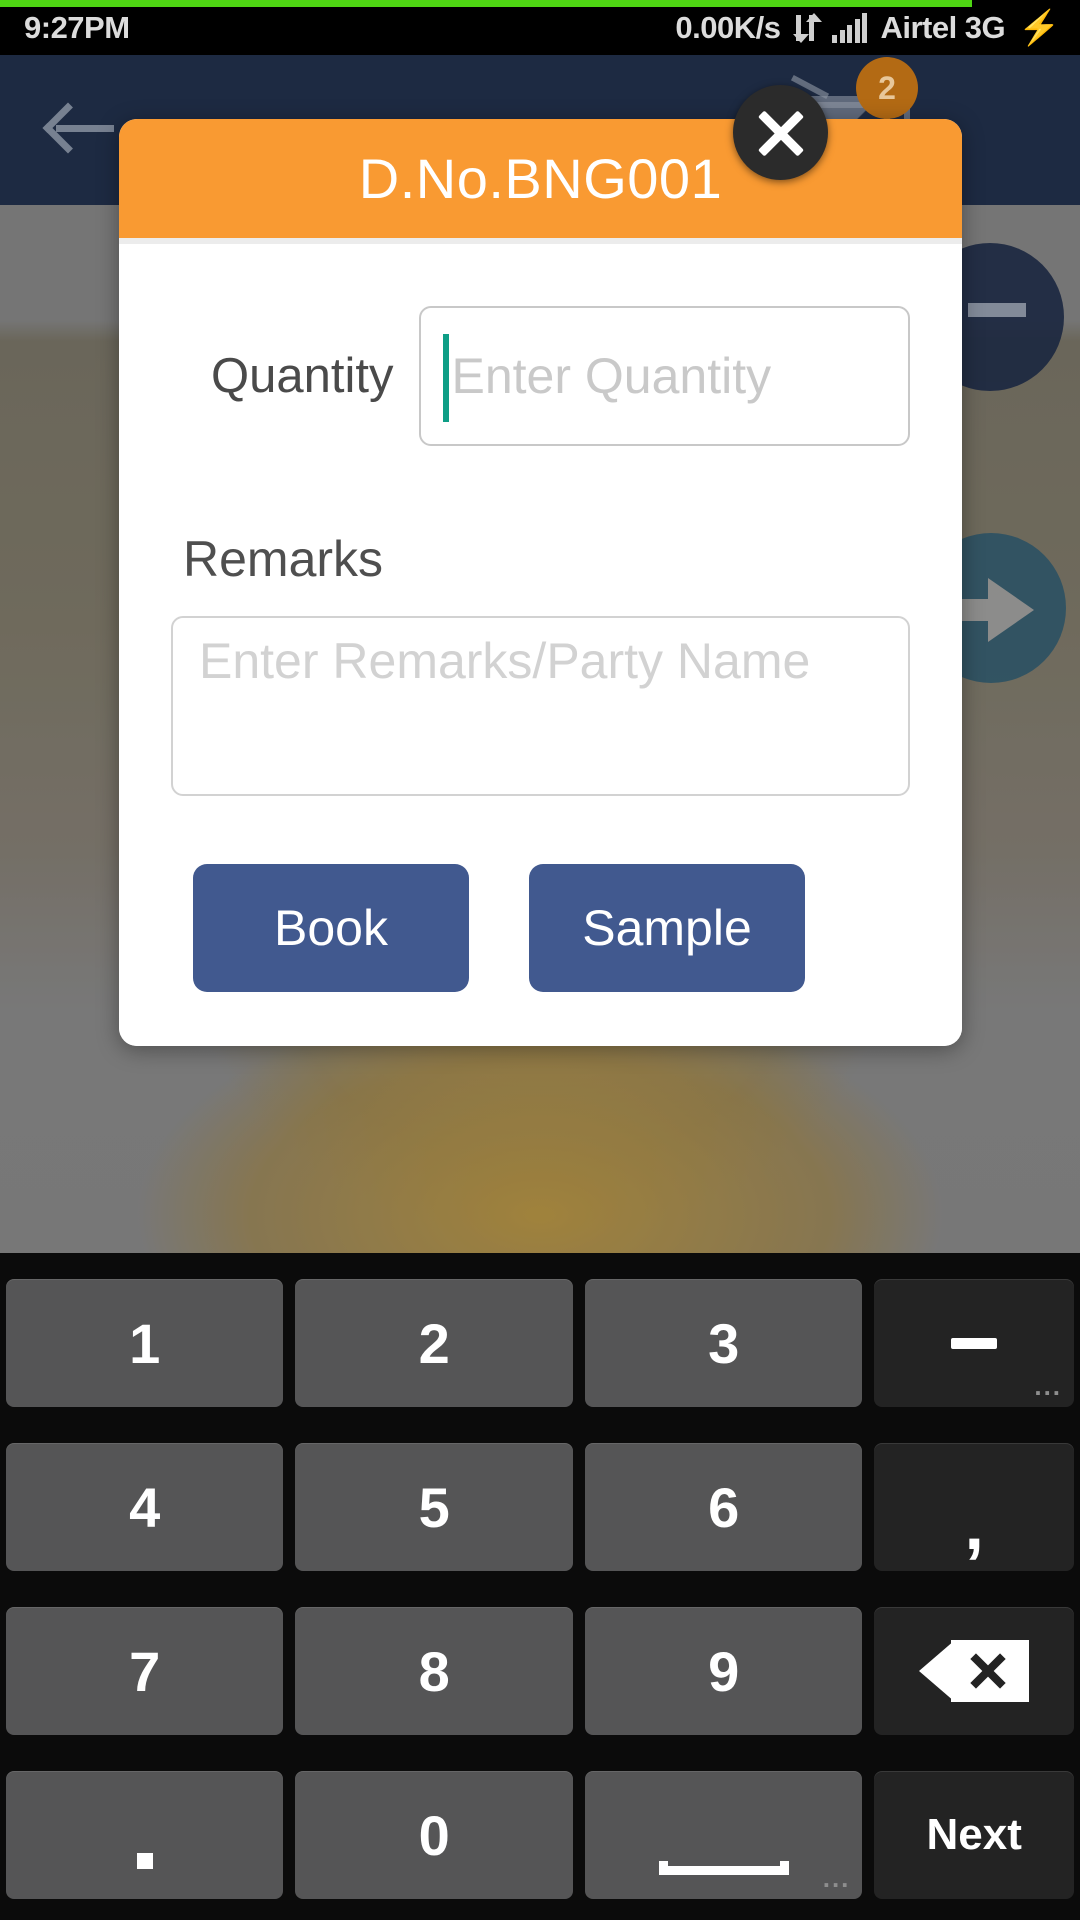 The image size is (1080, 1920). I want to click on key-7: 7, so click(145, 1671).